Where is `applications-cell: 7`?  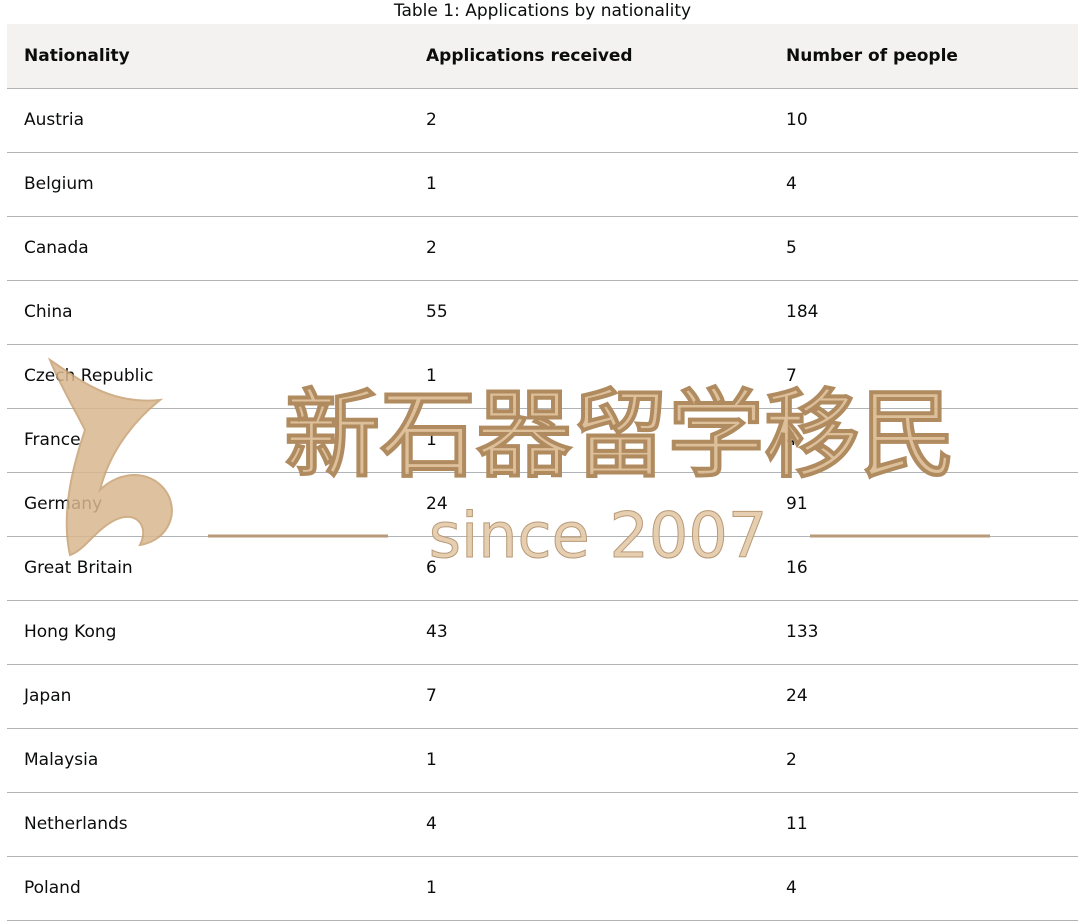
applications-cell: 7 is located at coordinates (589, 696).